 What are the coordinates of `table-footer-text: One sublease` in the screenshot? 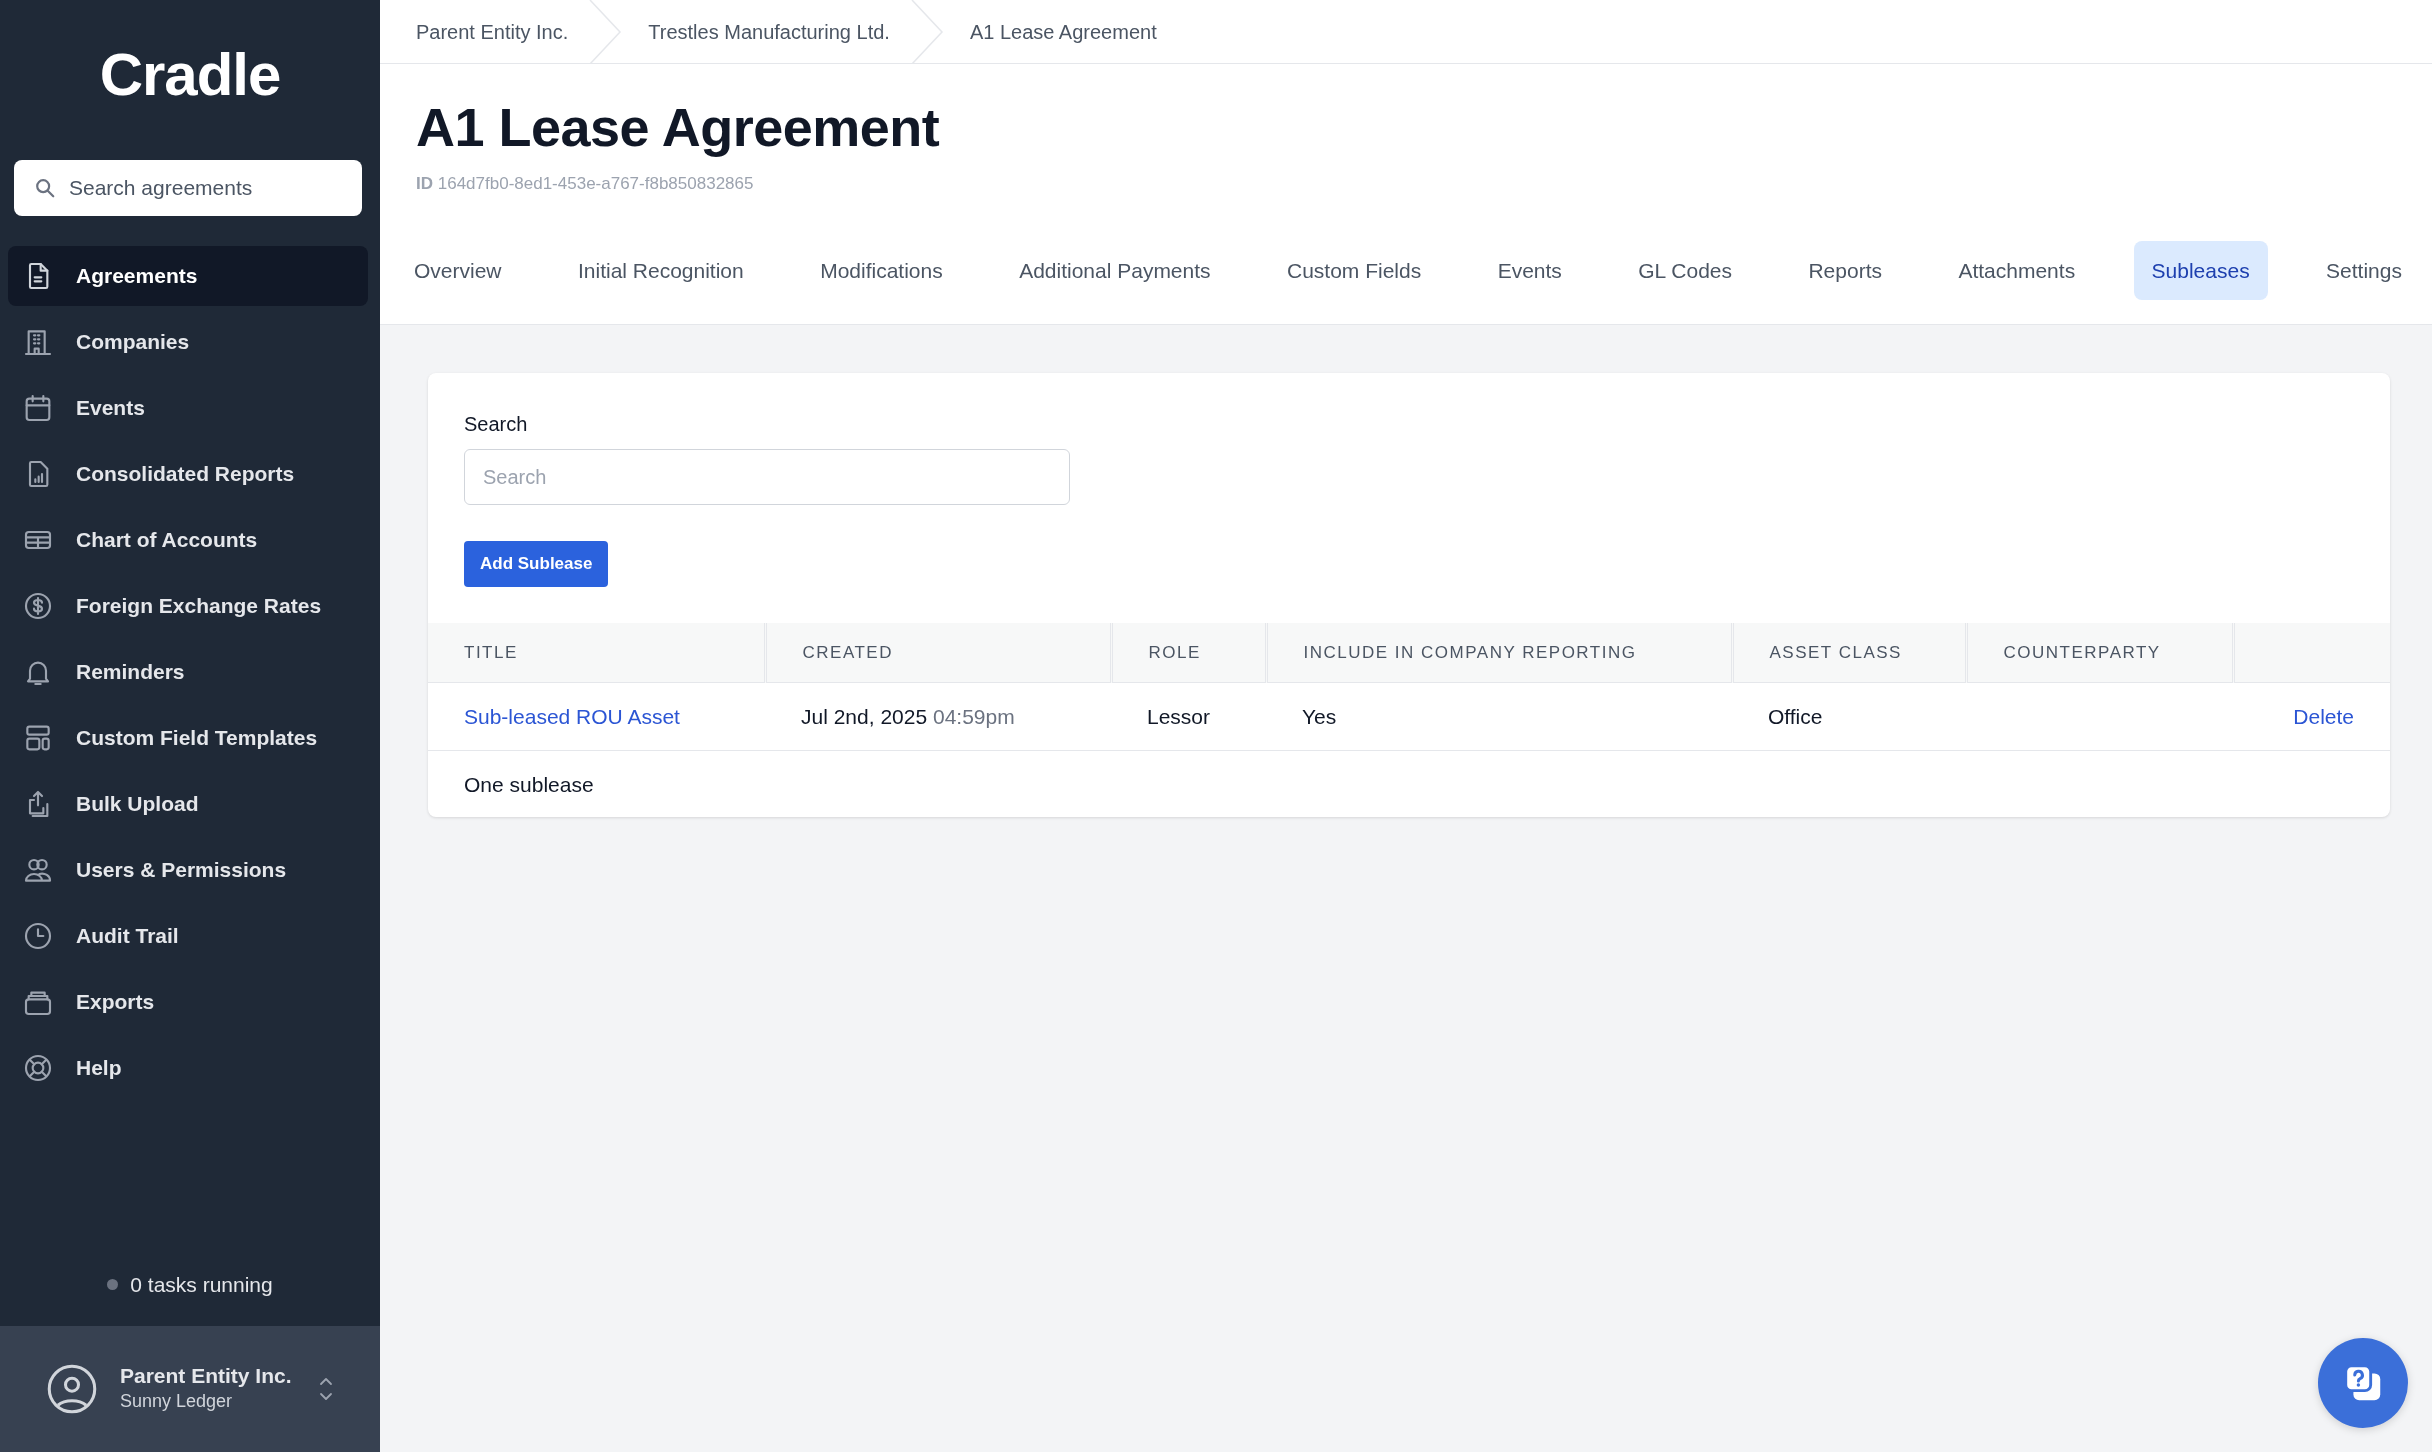 It's located at (529, 784).